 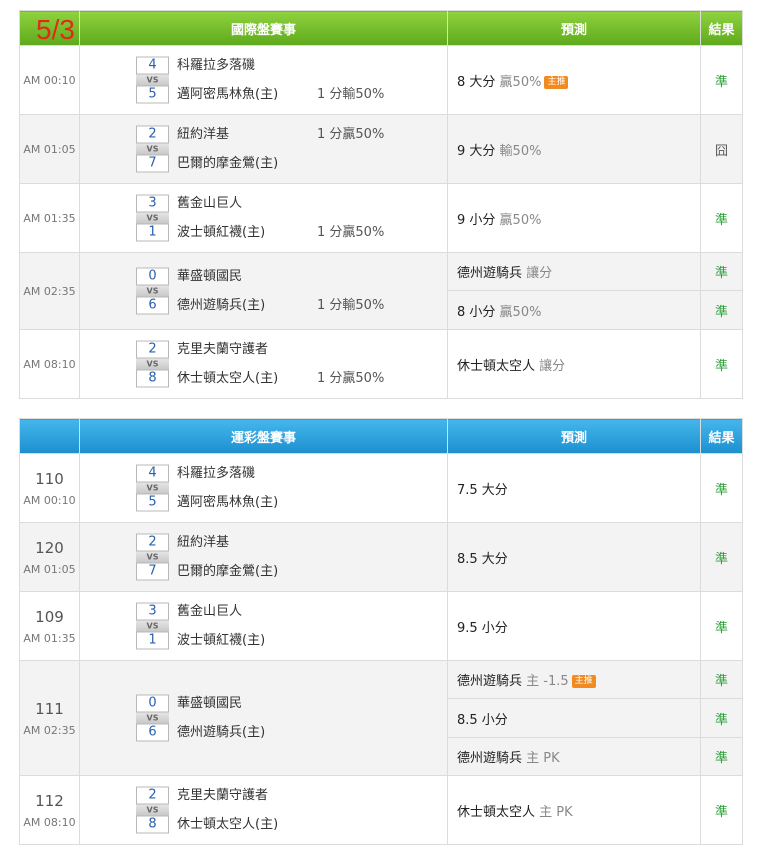 I want to click on teams: 華盛頓國民德州遊騎兵(主) 1 分輸50%, so click(x=312, y=291).